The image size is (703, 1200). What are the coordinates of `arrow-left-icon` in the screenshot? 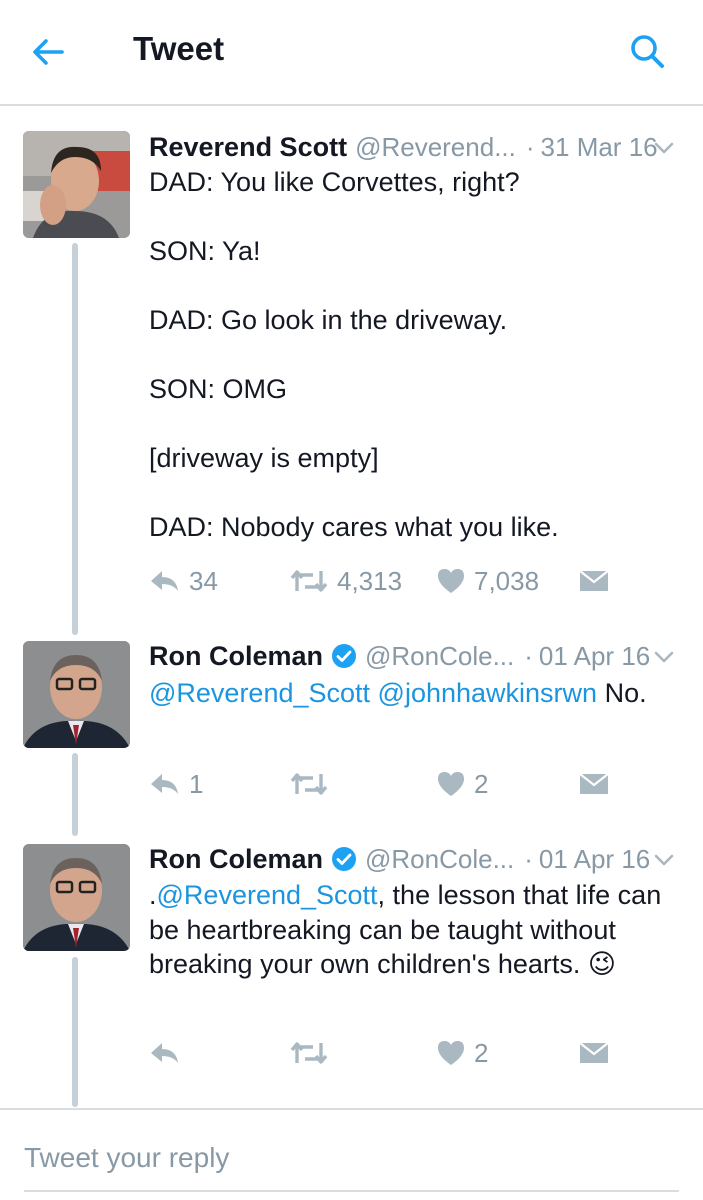 It's located at (48, 52).